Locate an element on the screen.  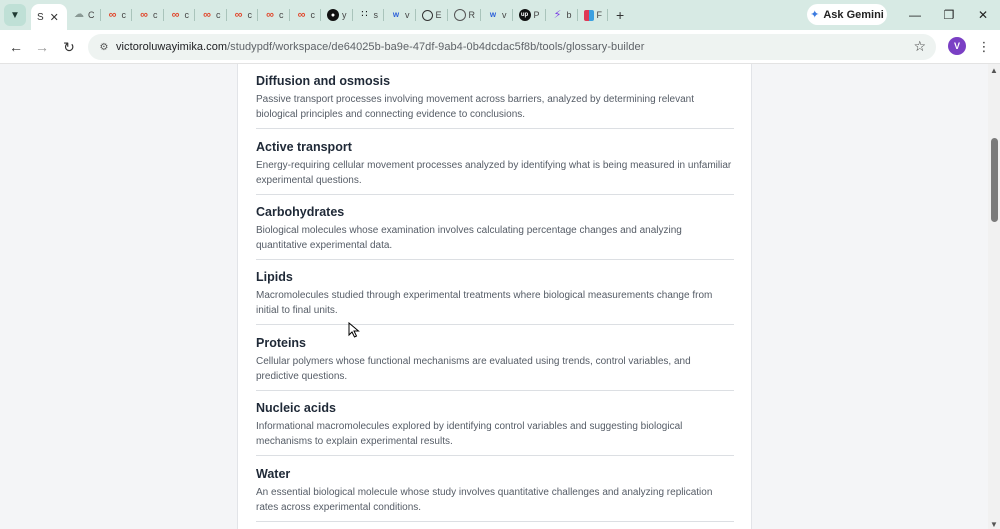
glossary-term: Carbohydrates is located at coordinates (300, 212).